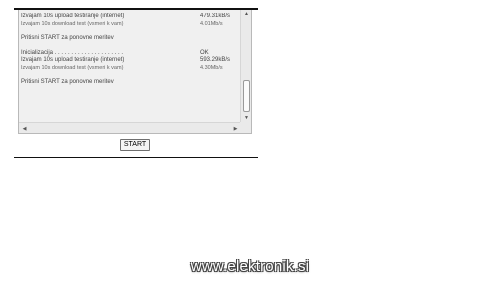  What do you see at coordinates (215, 16) in the screenshot?
I see `log-line-value: 479.31kB/s` at bounding box center [215, 16].